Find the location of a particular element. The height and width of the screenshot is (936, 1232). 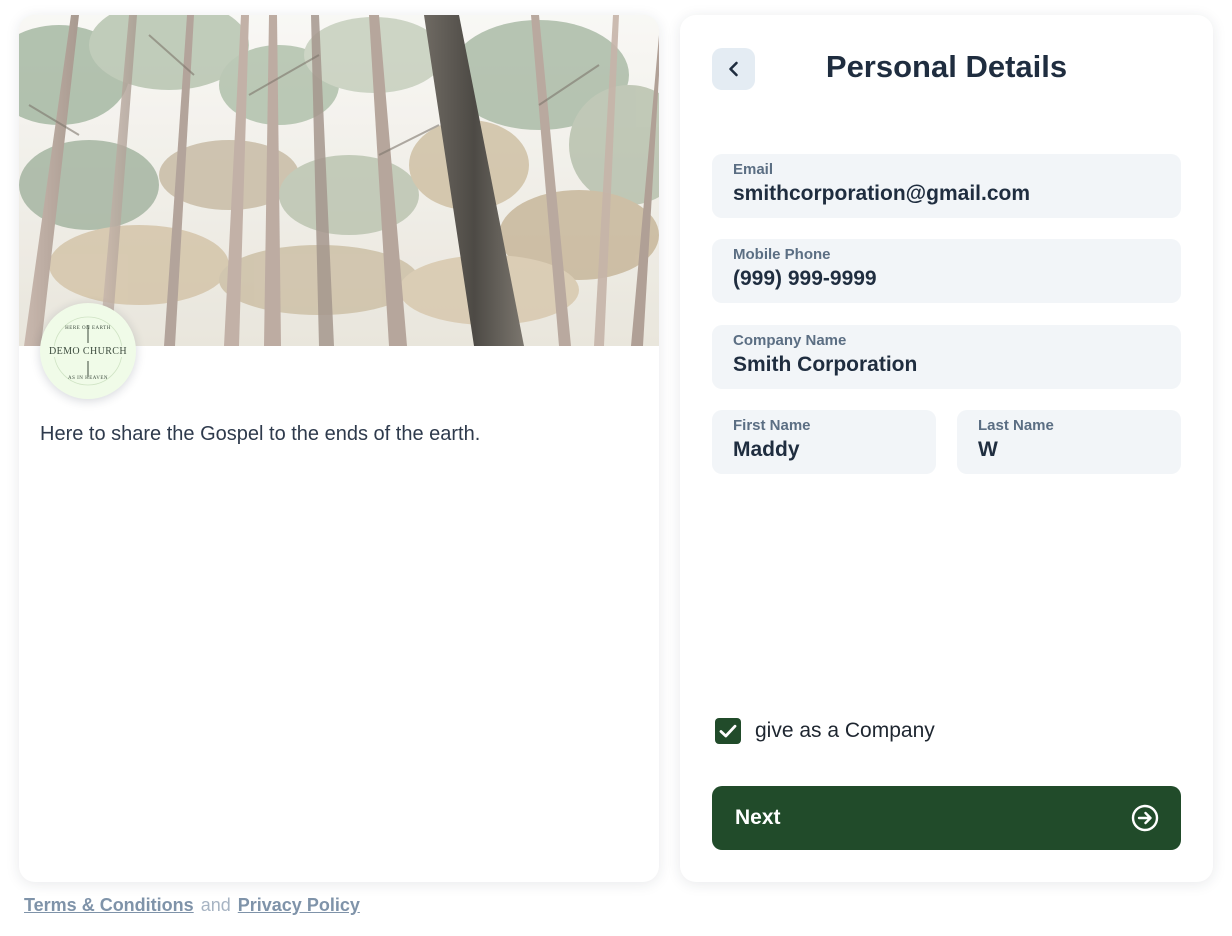

company-name-label: Company Name is located at coordinates (790, 340).